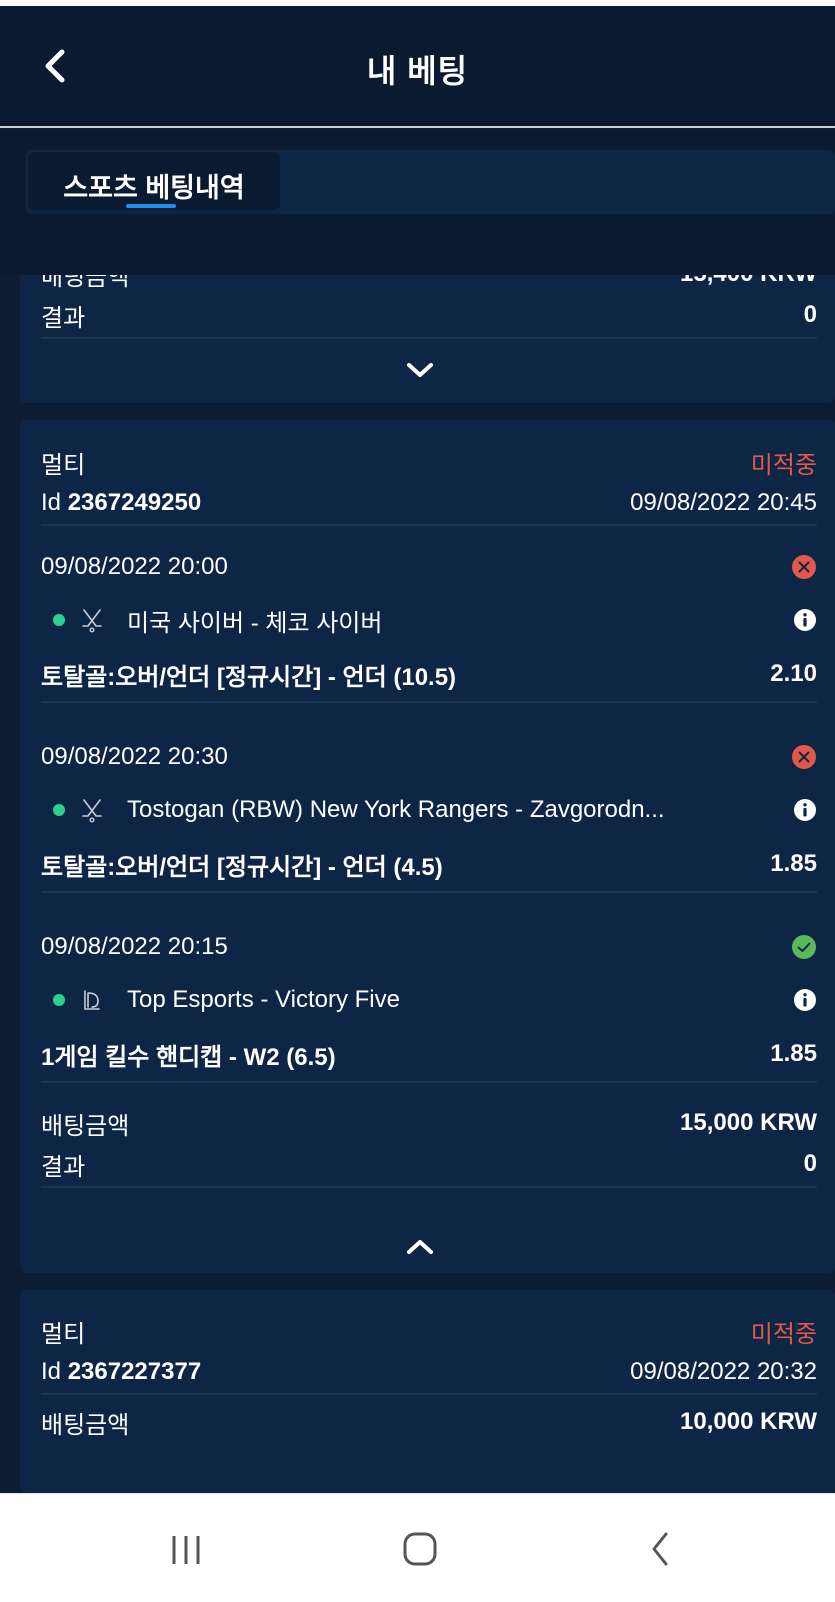  What do you see at coordinates (723, 1371) in the screenshot?
I see `bet-date: 09/08/2022 20:32` at bounding box center [723, 1371].